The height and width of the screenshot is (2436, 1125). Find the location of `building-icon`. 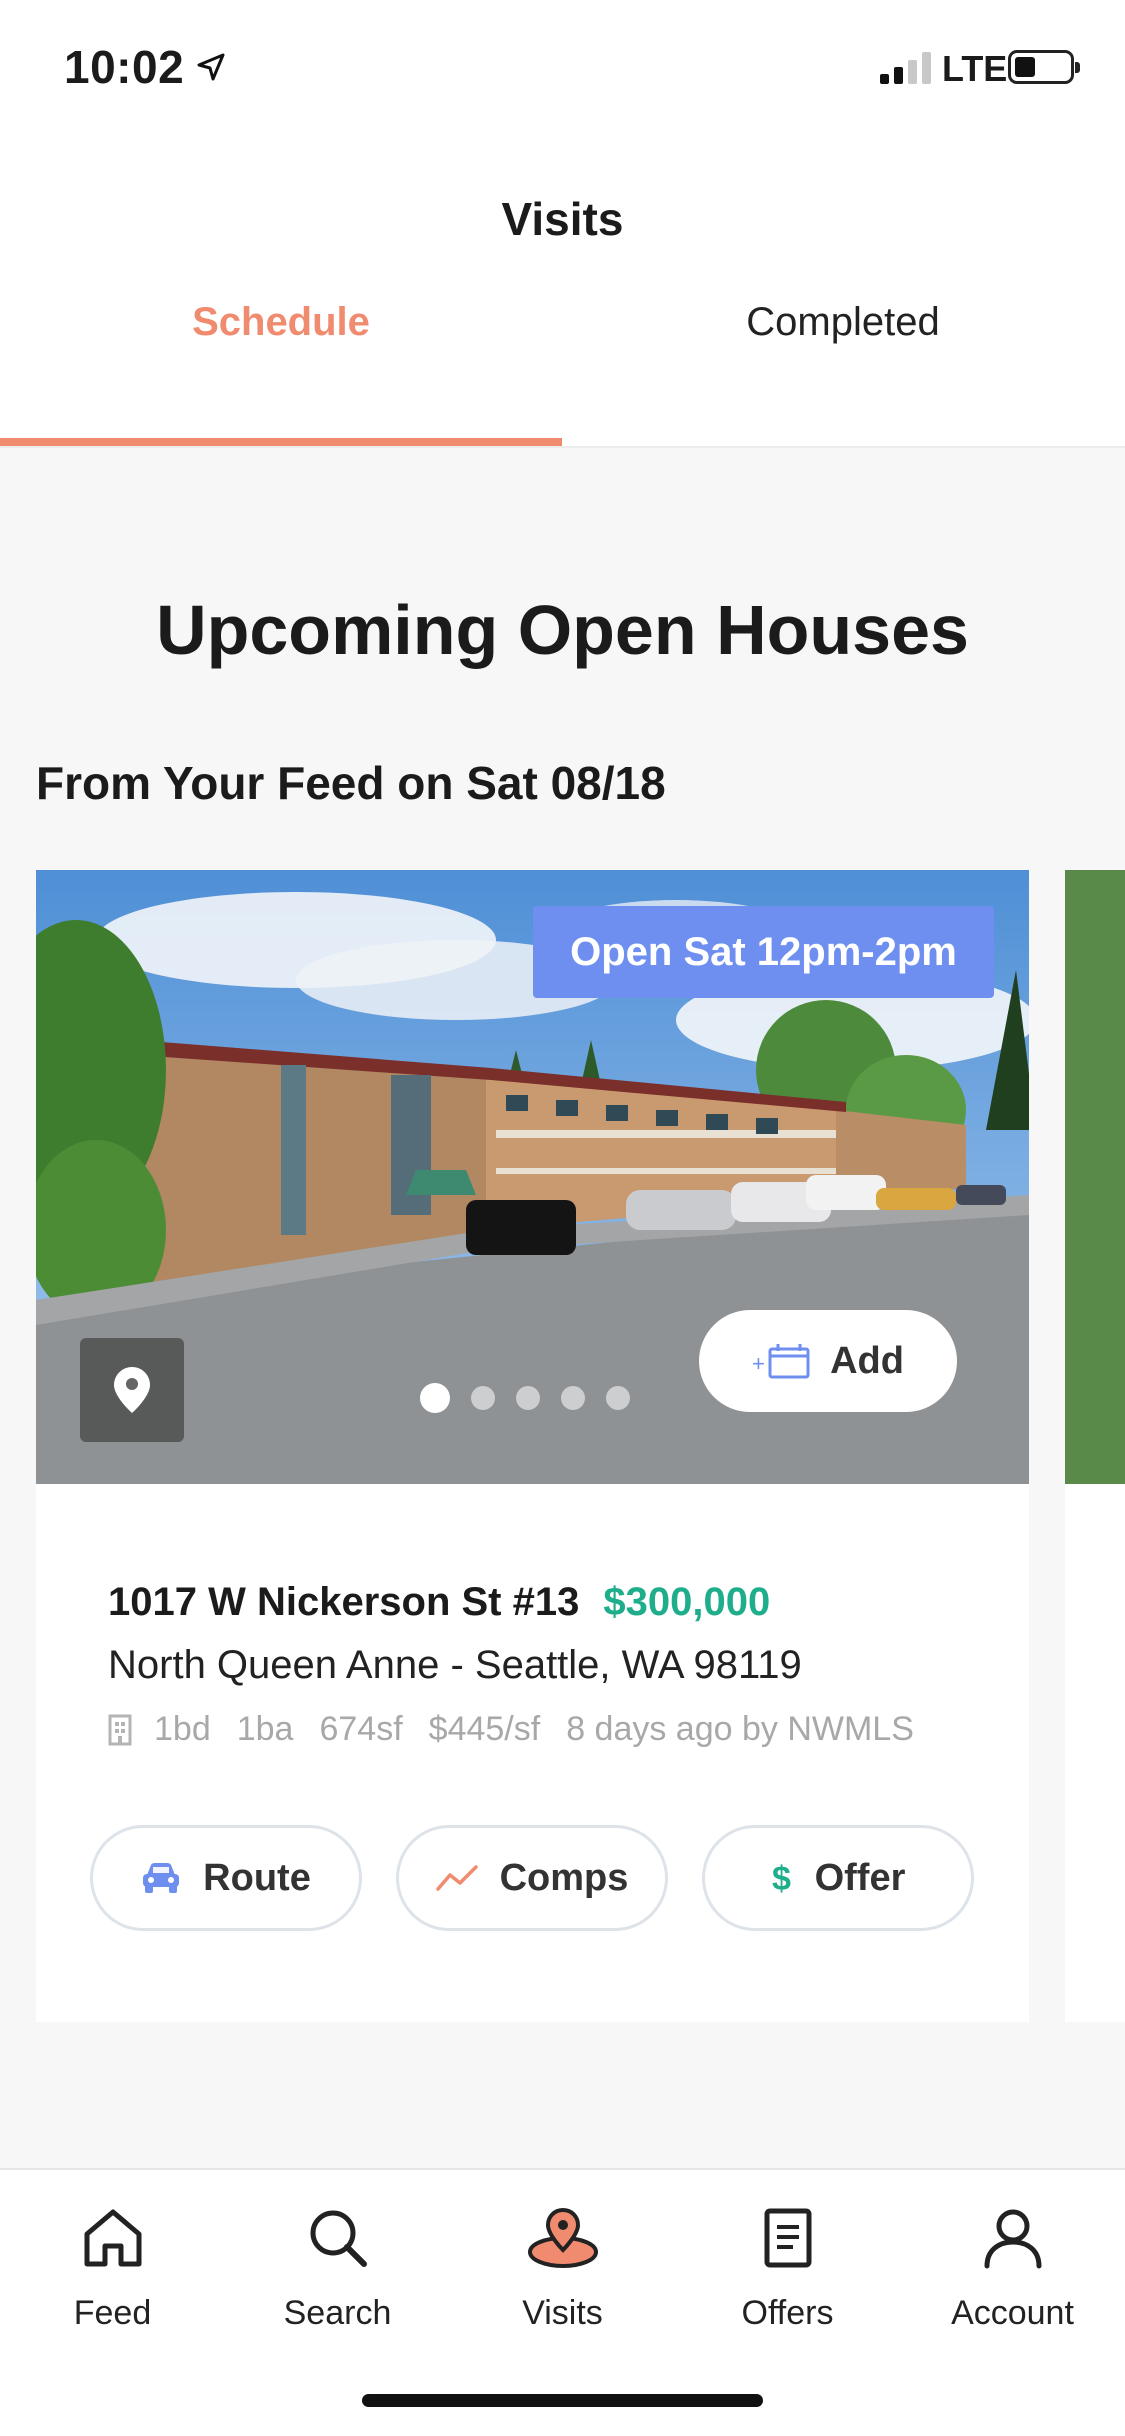

building-icon is located at coordinates (120, 1730).